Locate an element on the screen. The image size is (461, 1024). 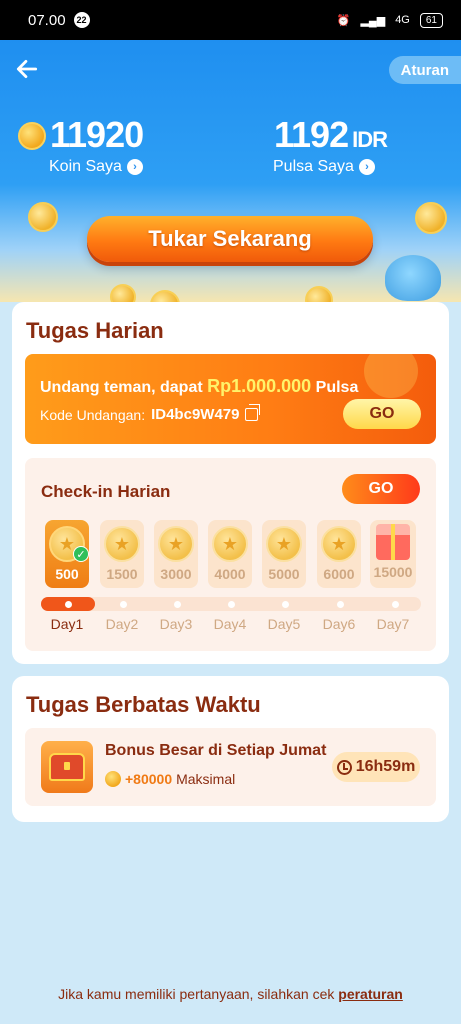
checkin-day-1: ★ 500 ✓ is located at coordinates (67, 554).